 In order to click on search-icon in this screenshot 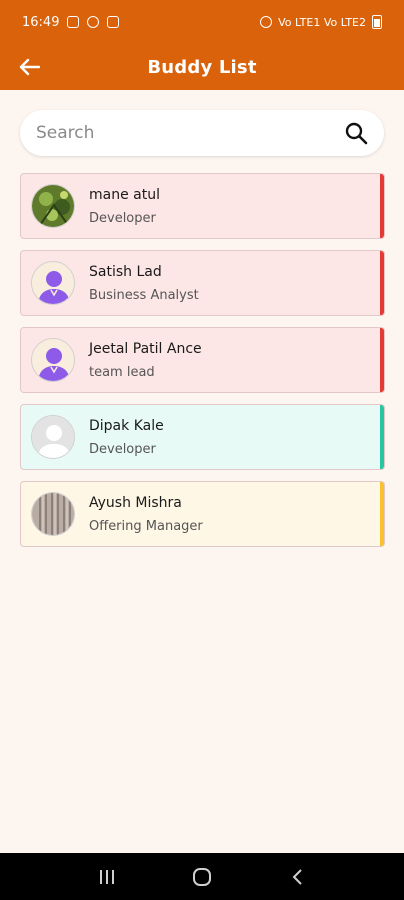, I will do `click(356, 133)`.